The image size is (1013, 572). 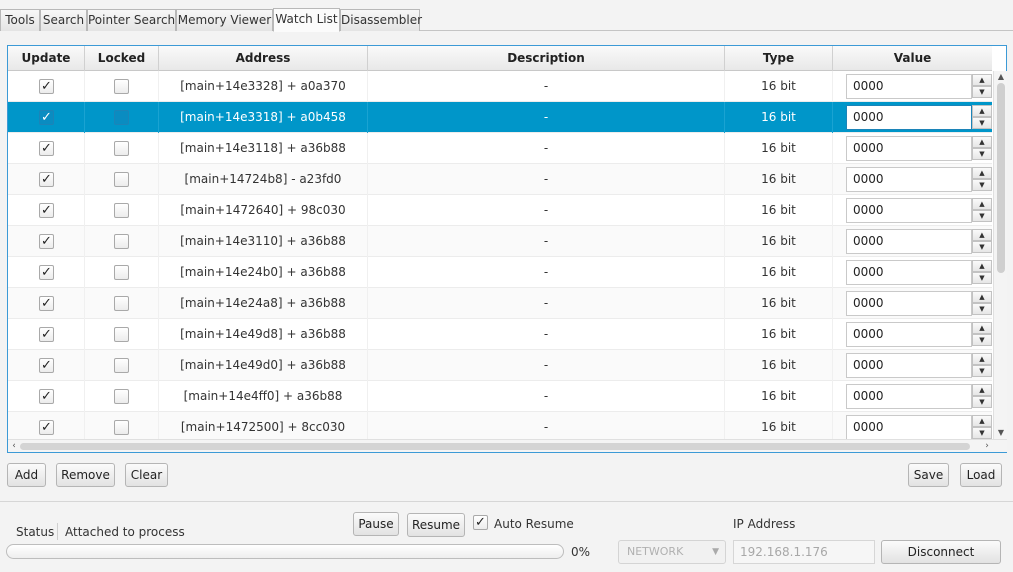 What do you see at coordinates (20, 20) in the screenshot?
I see `tab-tools: Tools` at bounding box center [20, 20].